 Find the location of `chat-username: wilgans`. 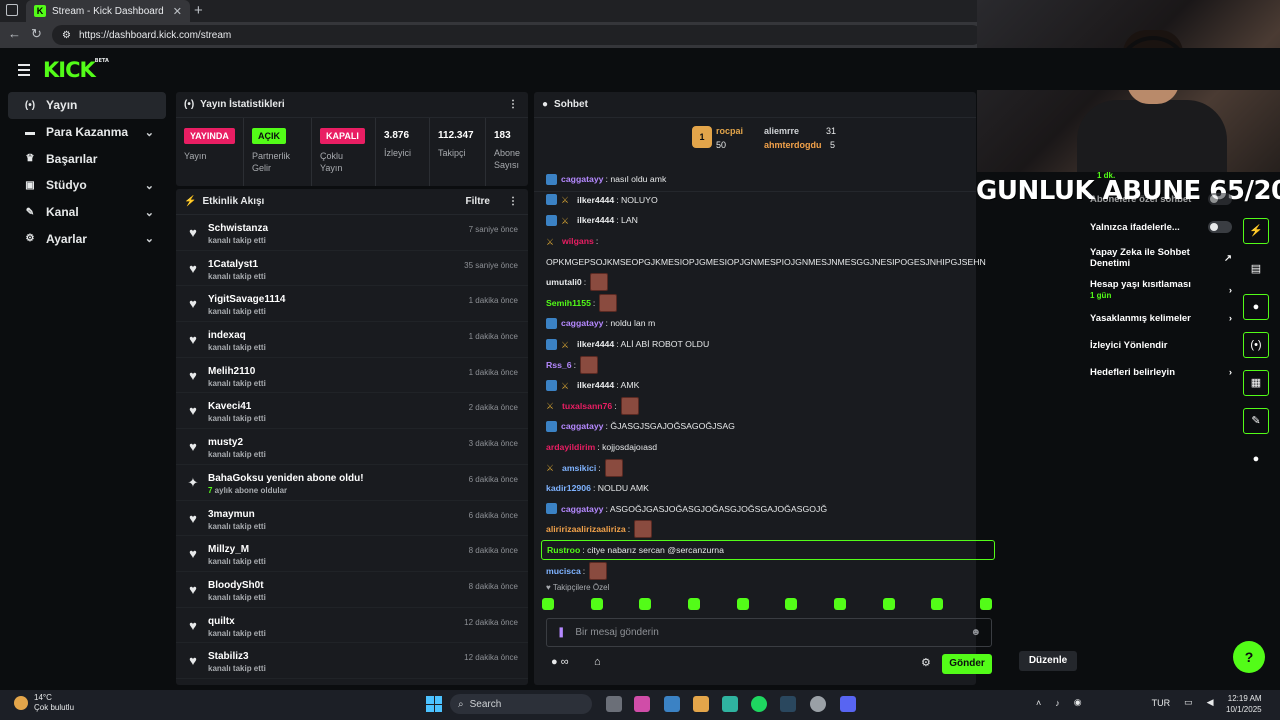

chat-username: wilgans is located at coordinates (578, 241).